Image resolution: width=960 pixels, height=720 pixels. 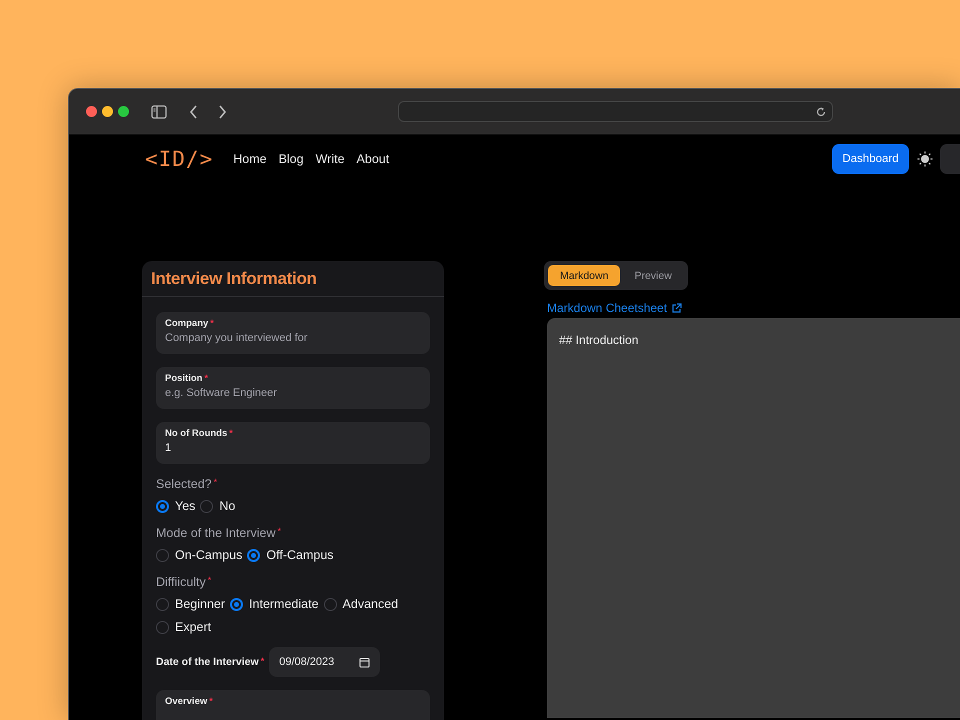 What do you see at coordinates (183, 378) in the screenshot?
I see `field-label: Position` at bounding box center [183, 378].